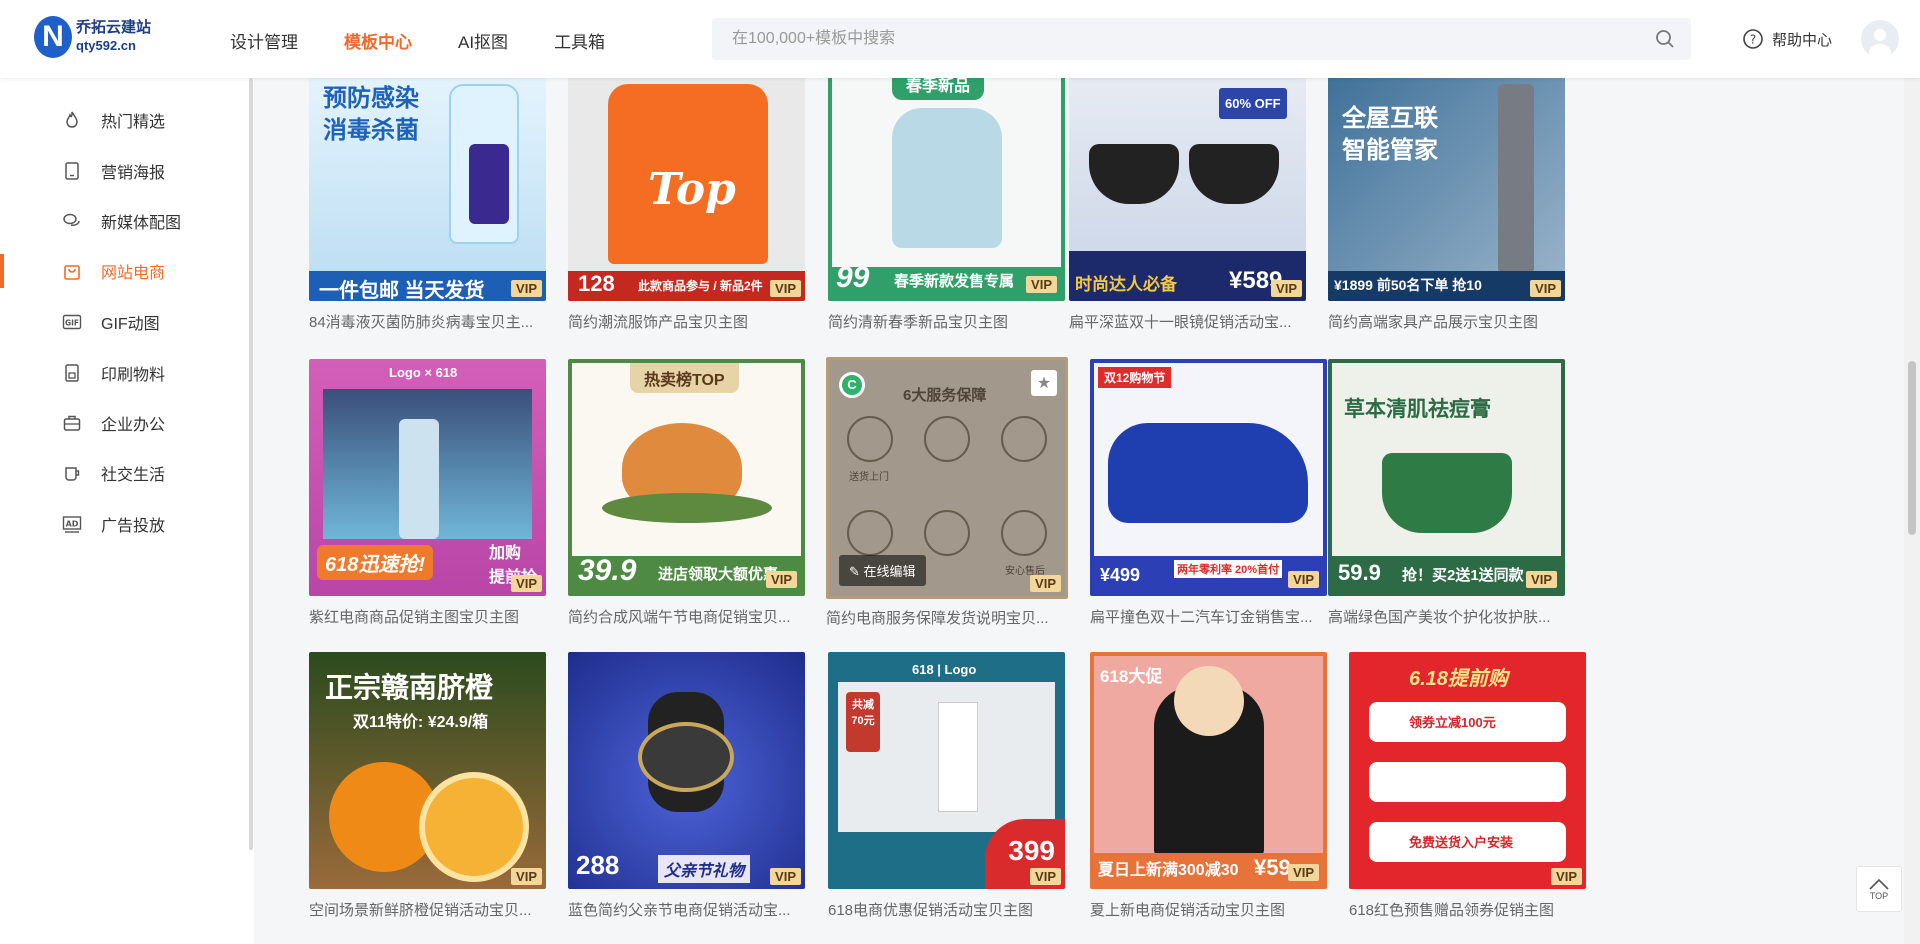  I want to click on sidebar-item-poster: 营销海报, so click(125, 171).